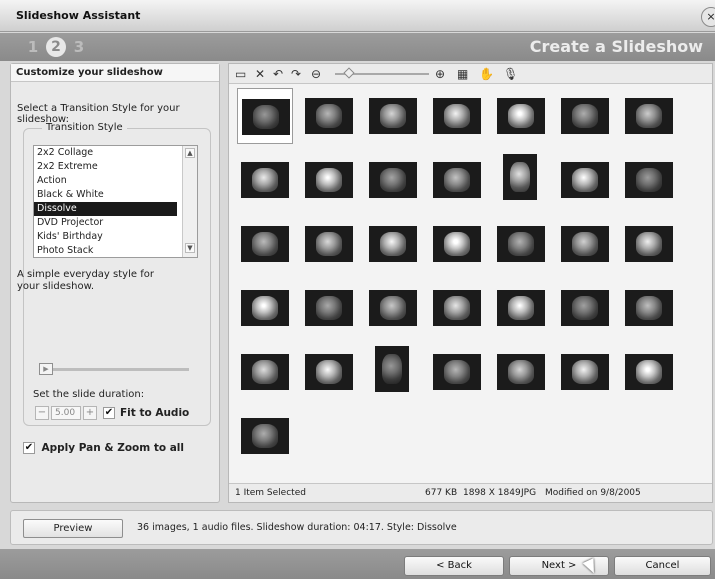  What do you see at coordinates (441, 493) in the screenshot?
I see `file-size: 677 KB` at bounding box center [441, 493].